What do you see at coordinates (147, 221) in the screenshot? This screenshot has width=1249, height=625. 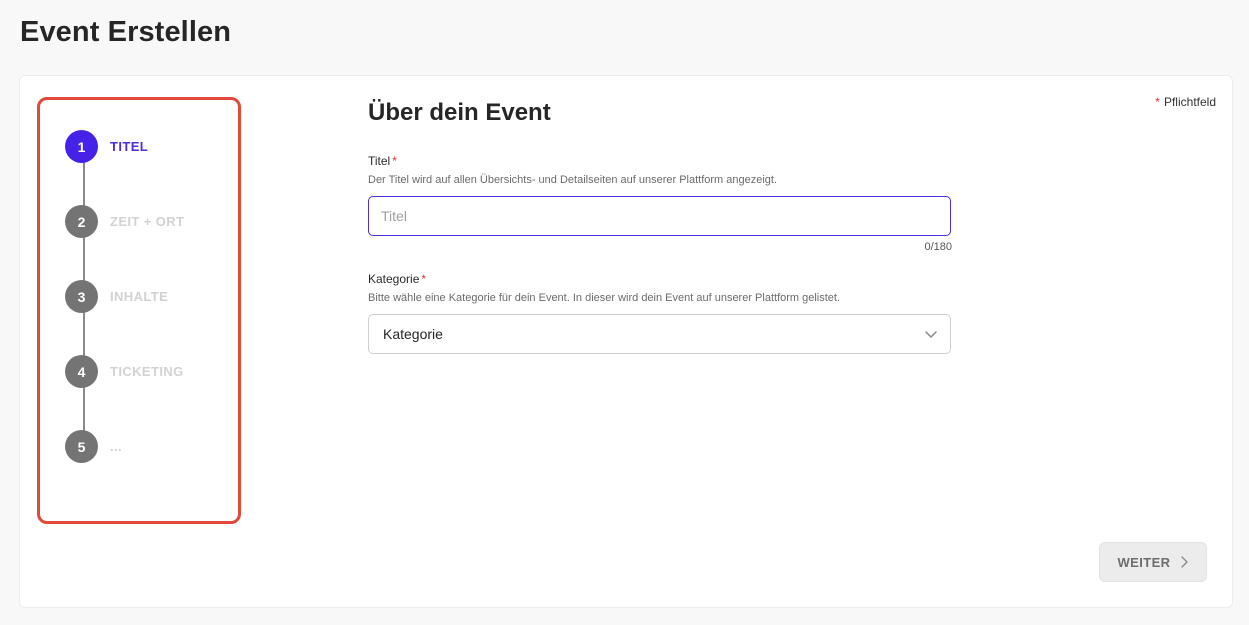 I see `step-label: ZEIT + ORT` at bounding box center [147, 221].